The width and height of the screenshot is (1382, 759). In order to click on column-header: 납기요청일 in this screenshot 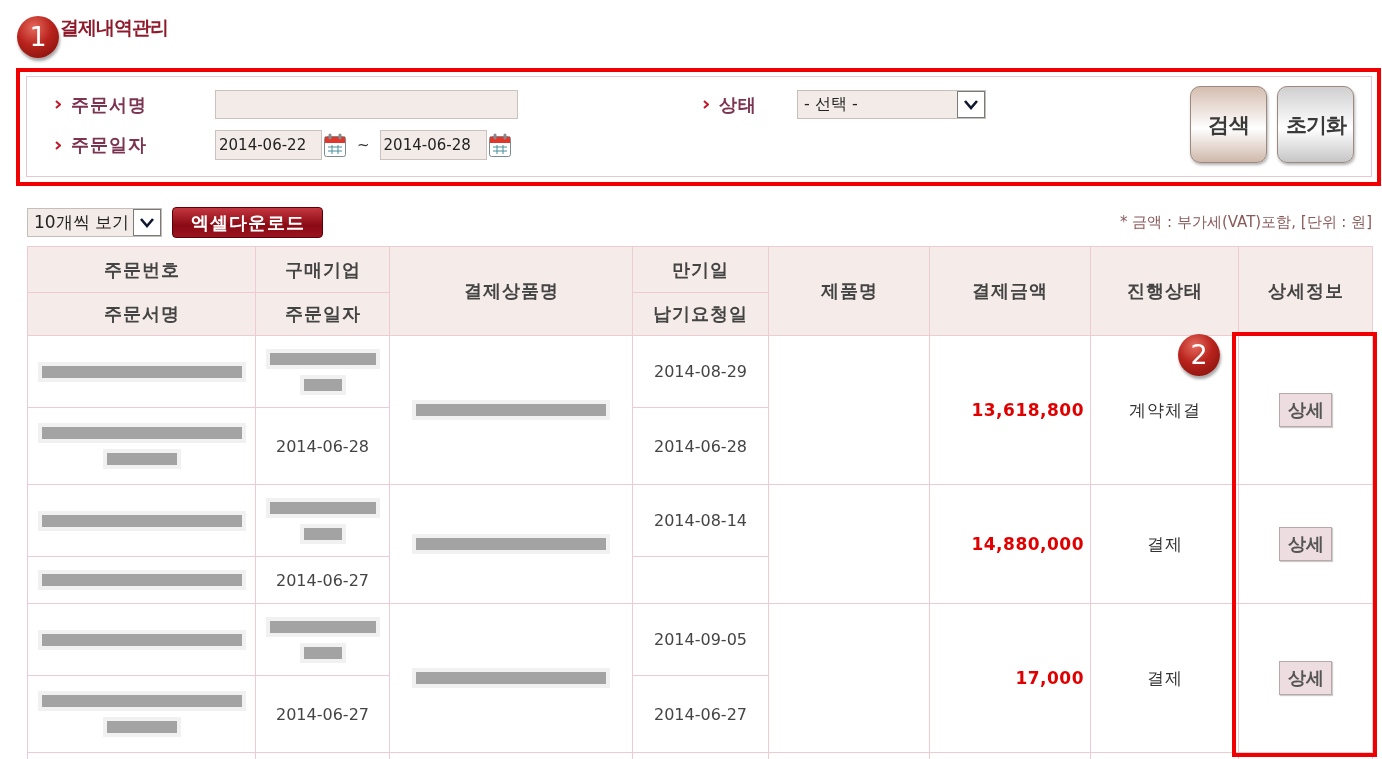, I will do `click(700, 314)`.